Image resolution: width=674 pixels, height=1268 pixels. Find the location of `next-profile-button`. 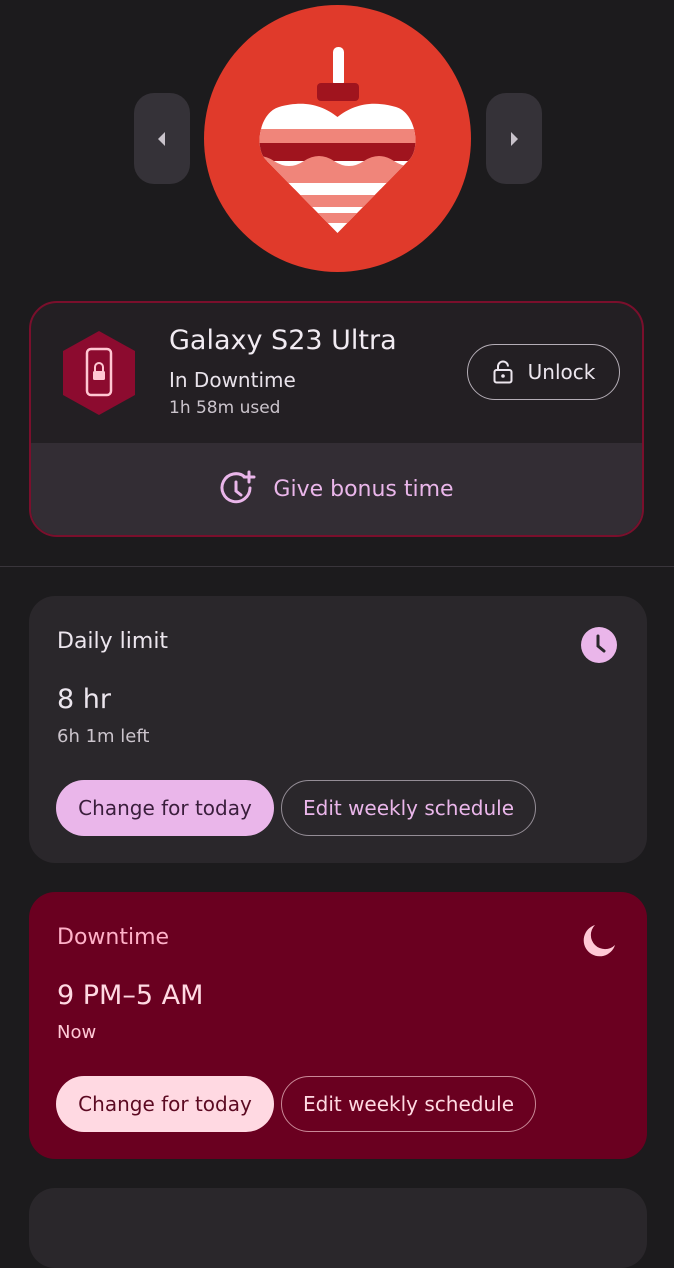

next-profile-button is located at coordinates (514, 138).